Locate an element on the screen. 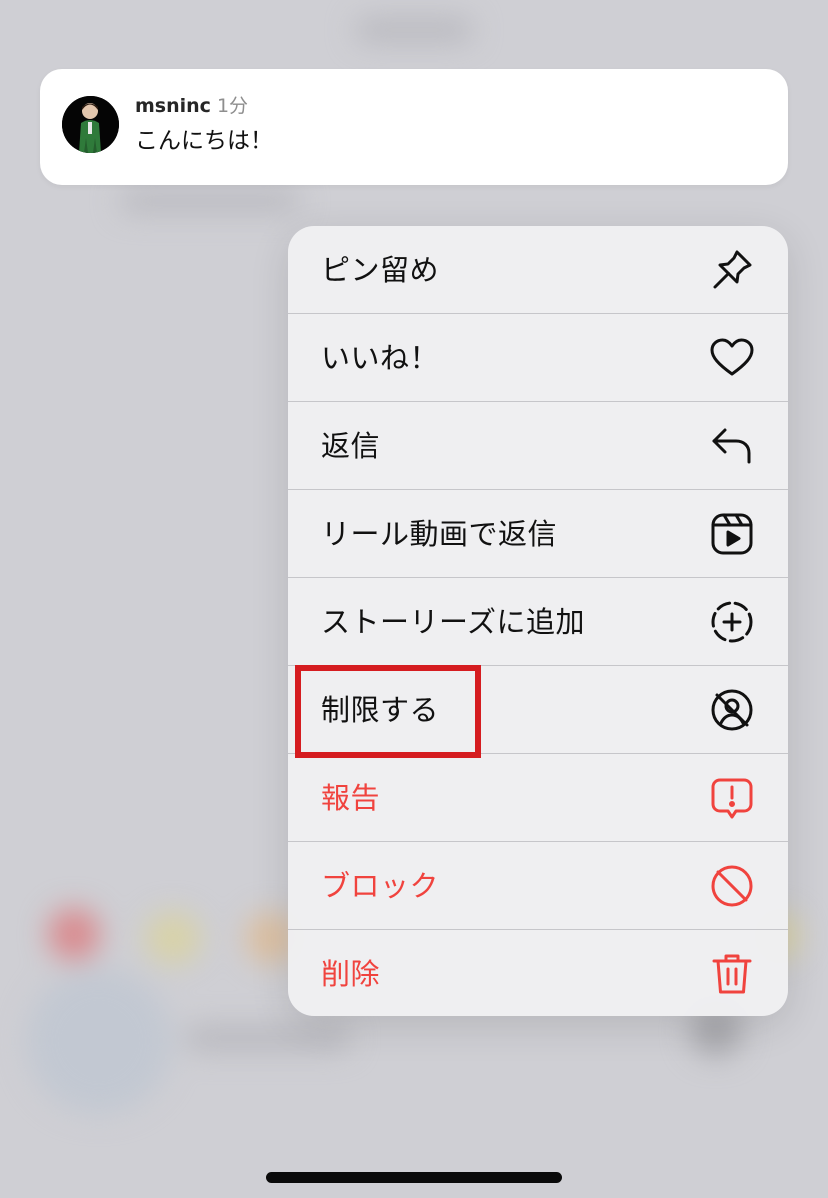  menu-item-label: リール動画で返信 is located at coordinates (439, 533).